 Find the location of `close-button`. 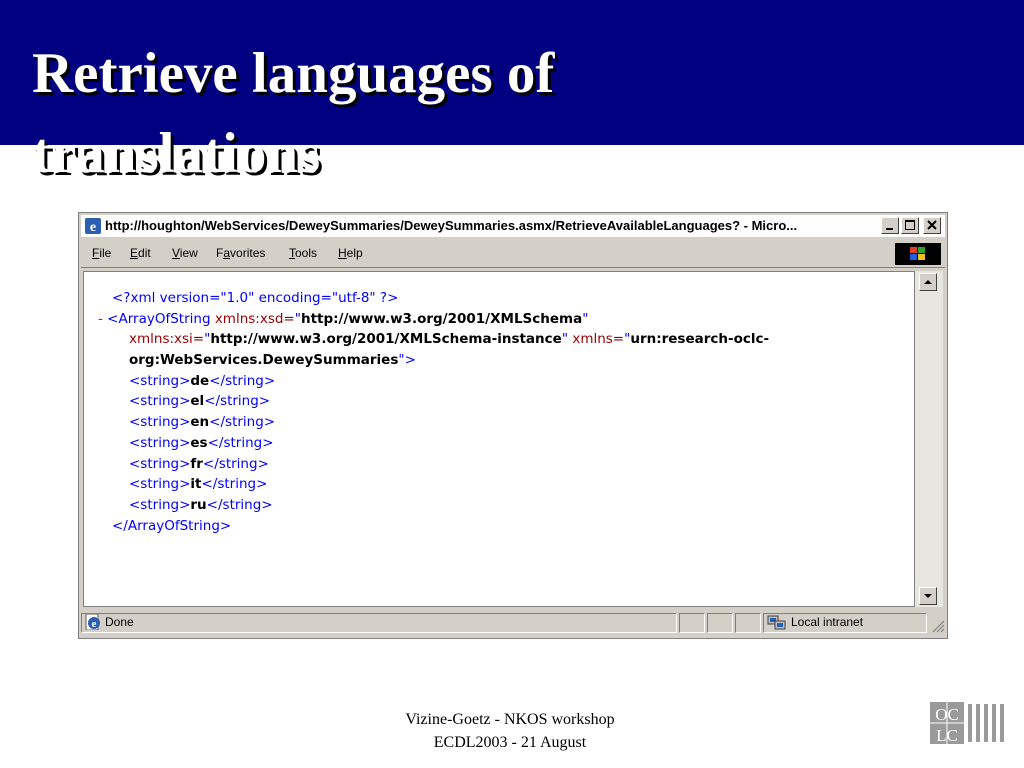

close-button is located at coordinates (932, 225).